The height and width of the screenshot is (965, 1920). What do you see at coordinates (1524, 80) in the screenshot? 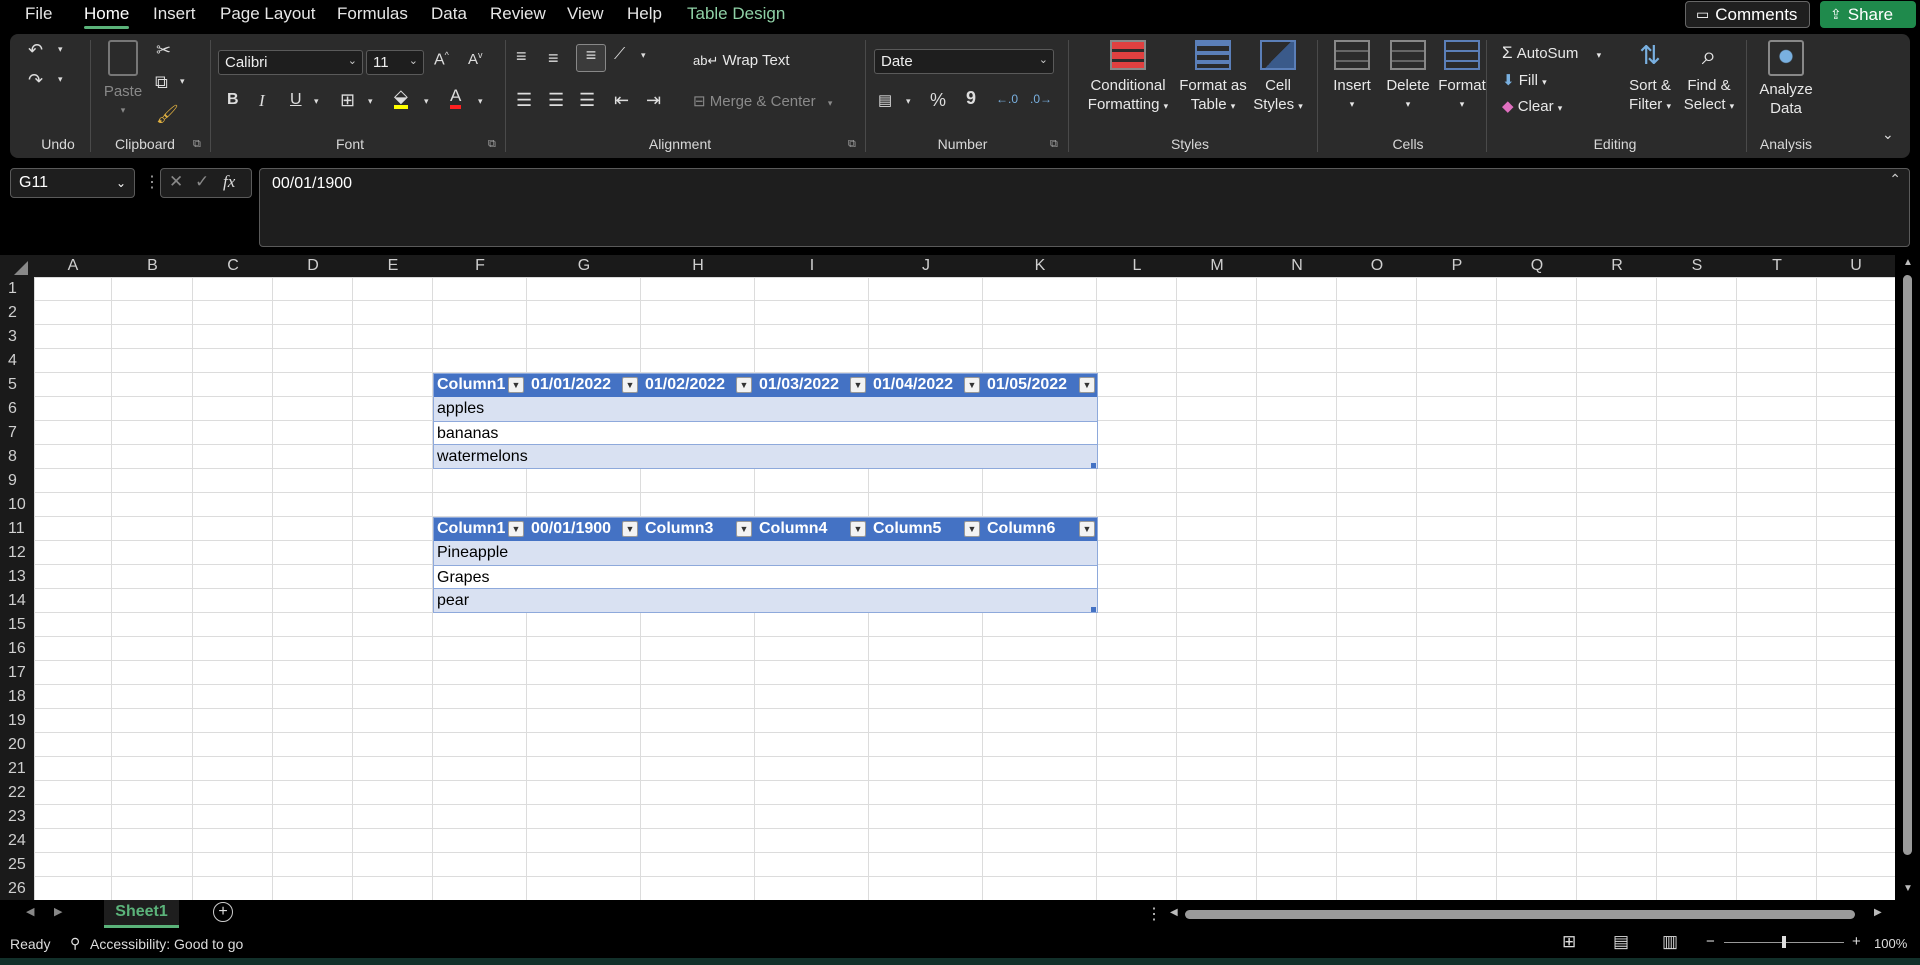
I see `fill-button: ⬇ Fill ▾` at bounding box center [1524, 80].